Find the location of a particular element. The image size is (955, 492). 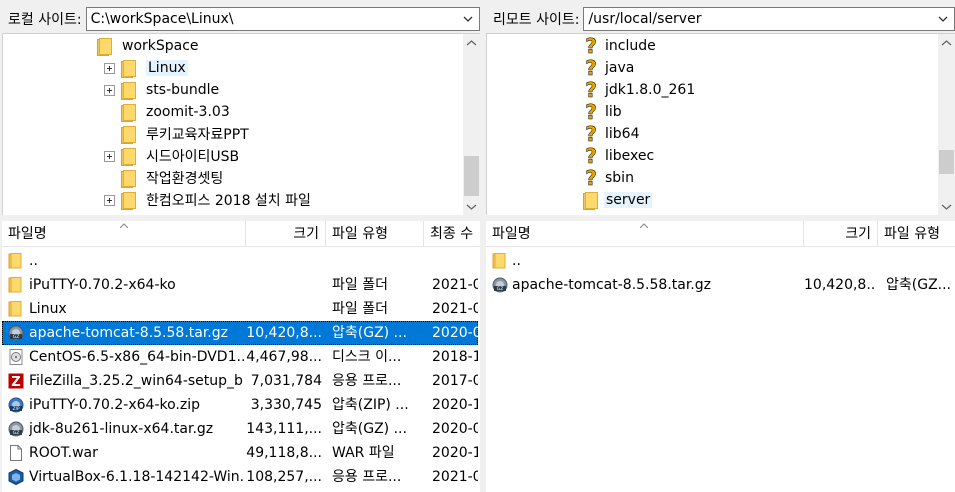

file-row: Linux 파일 폴더 2021-0 is located at coordinates (240, 309).